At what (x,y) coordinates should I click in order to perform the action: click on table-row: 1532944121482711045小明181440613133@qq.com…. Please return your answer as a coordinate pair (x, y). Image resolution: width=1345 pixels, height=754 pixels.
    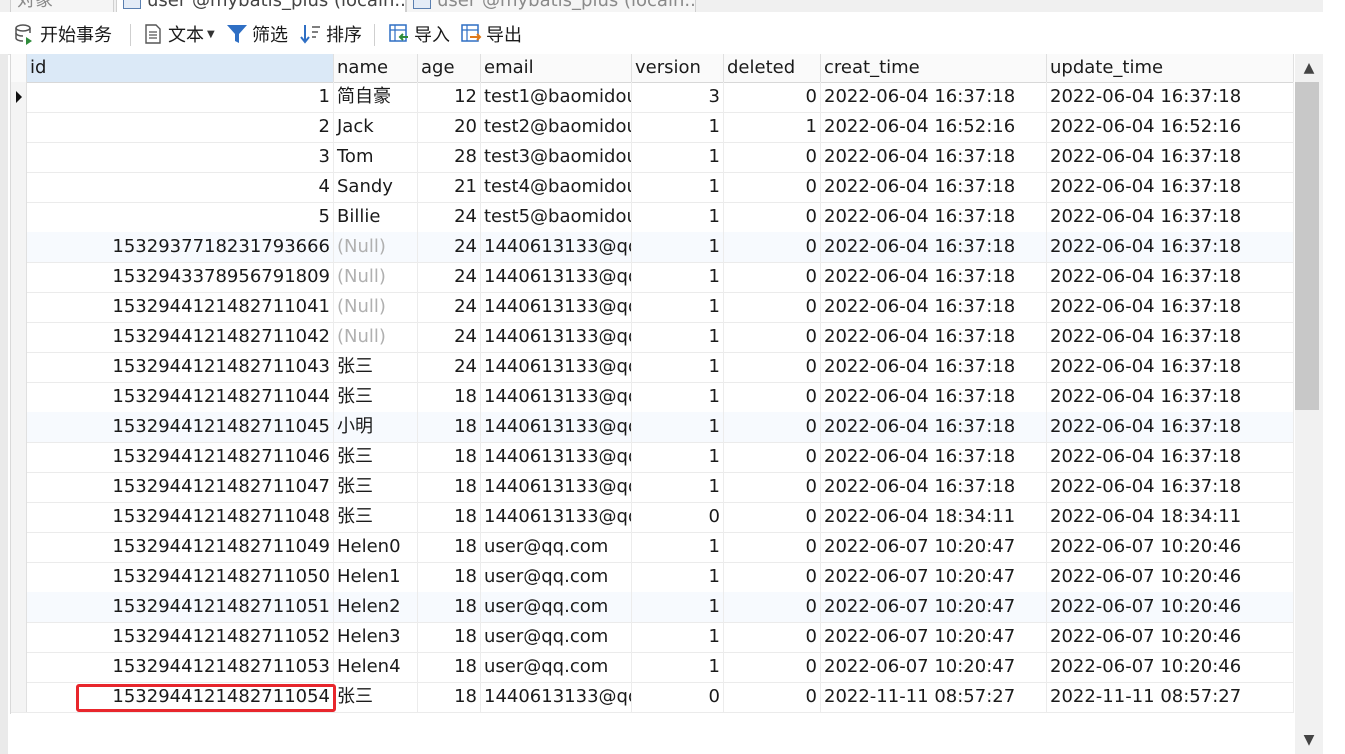
    Looking at the image, I should click on (652, 427).